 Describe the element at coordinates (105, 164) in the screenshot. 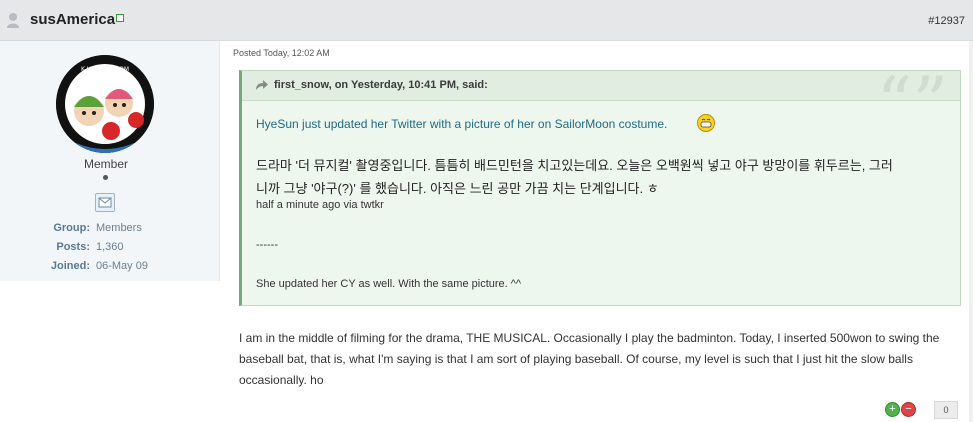

I see `member-rank: Member` at that location.